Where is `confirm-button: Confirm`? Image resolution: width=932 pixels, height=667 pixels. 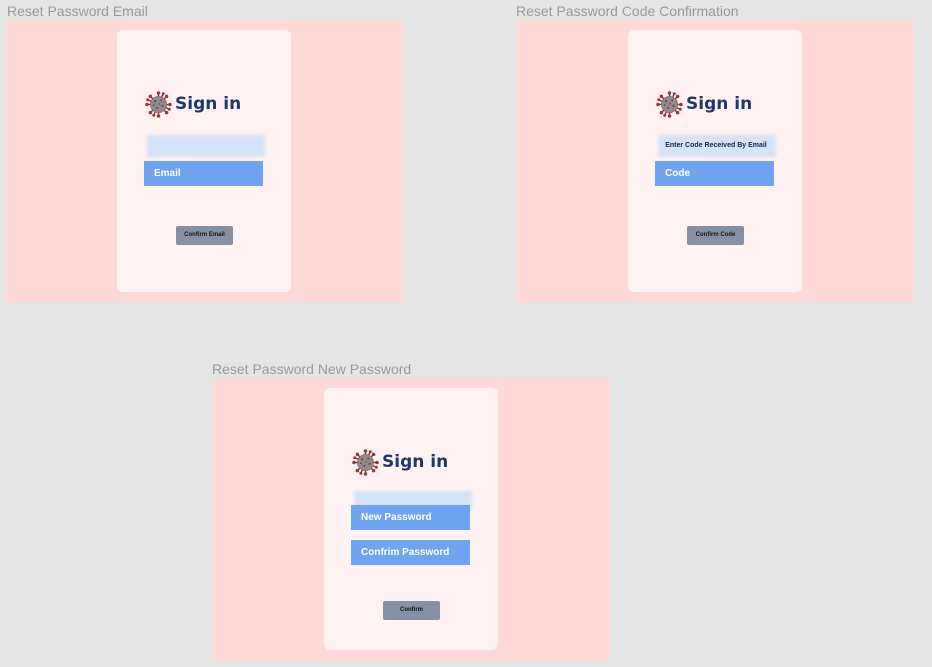 confirm-button: Confirm is located at coordinates (411, 610).